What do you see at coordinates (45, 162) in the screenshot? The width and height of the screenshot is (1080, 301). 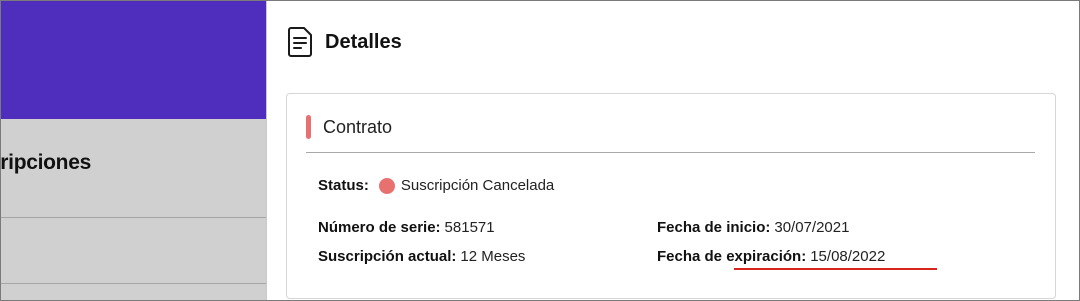 I see `background-page-title: uscripciones` at bounding box center [45, 162].